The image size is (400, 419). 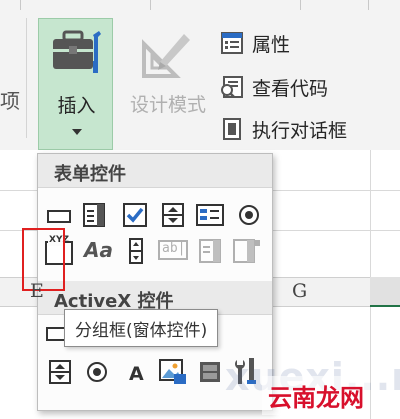 I want to click on scroll-bar-icon, so click(x=136, y=251).